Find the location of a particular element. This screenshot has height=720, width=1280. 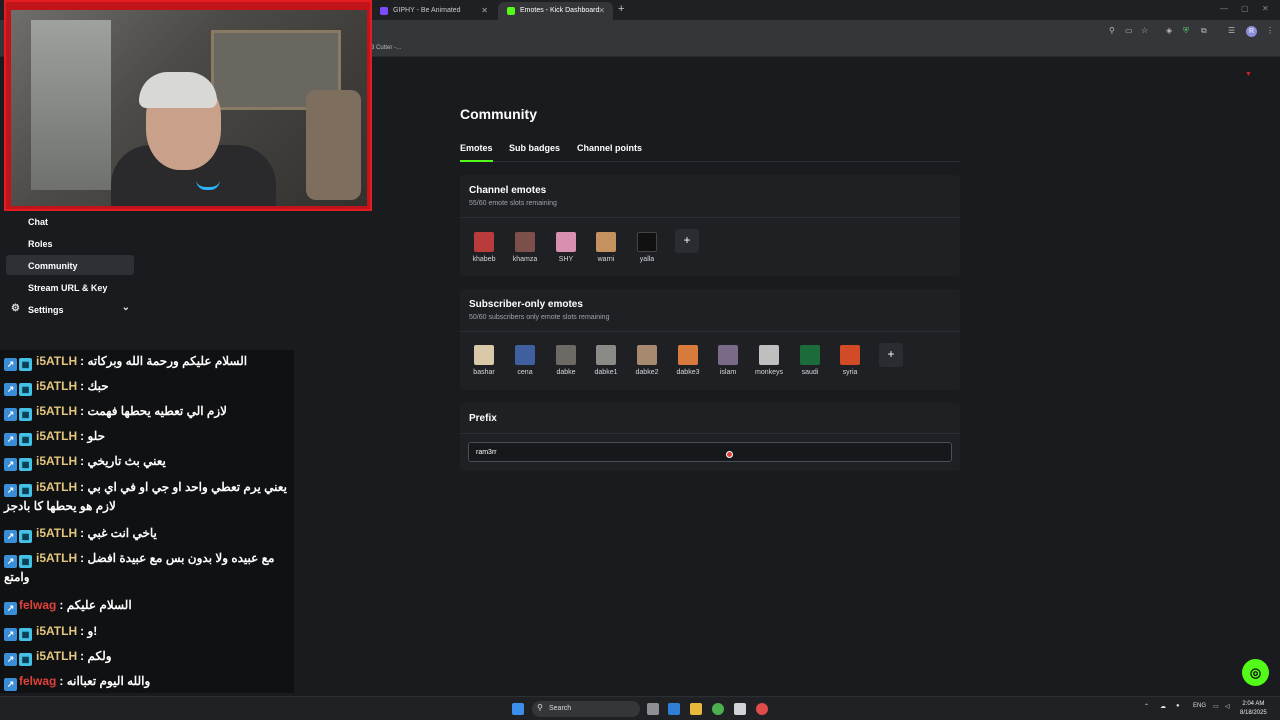

volume-icon: ◁ is located at coordinates (1227, 706).